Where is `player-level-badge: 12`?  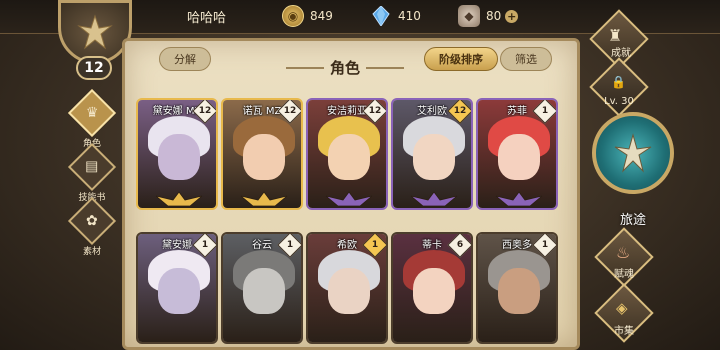 player-level-badge: 12 is located at coordinates (94, 68).